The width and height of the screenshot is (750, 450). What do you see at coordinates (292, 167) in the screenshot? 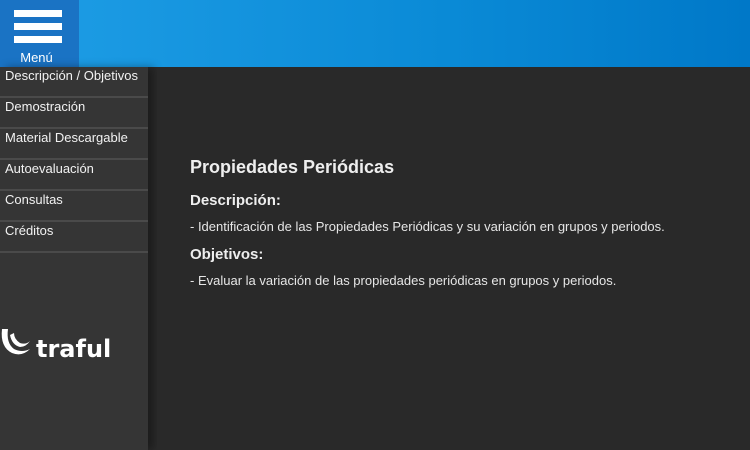
I see `page-title: Propiedades Periódicas` at bounding box center [292, 167].